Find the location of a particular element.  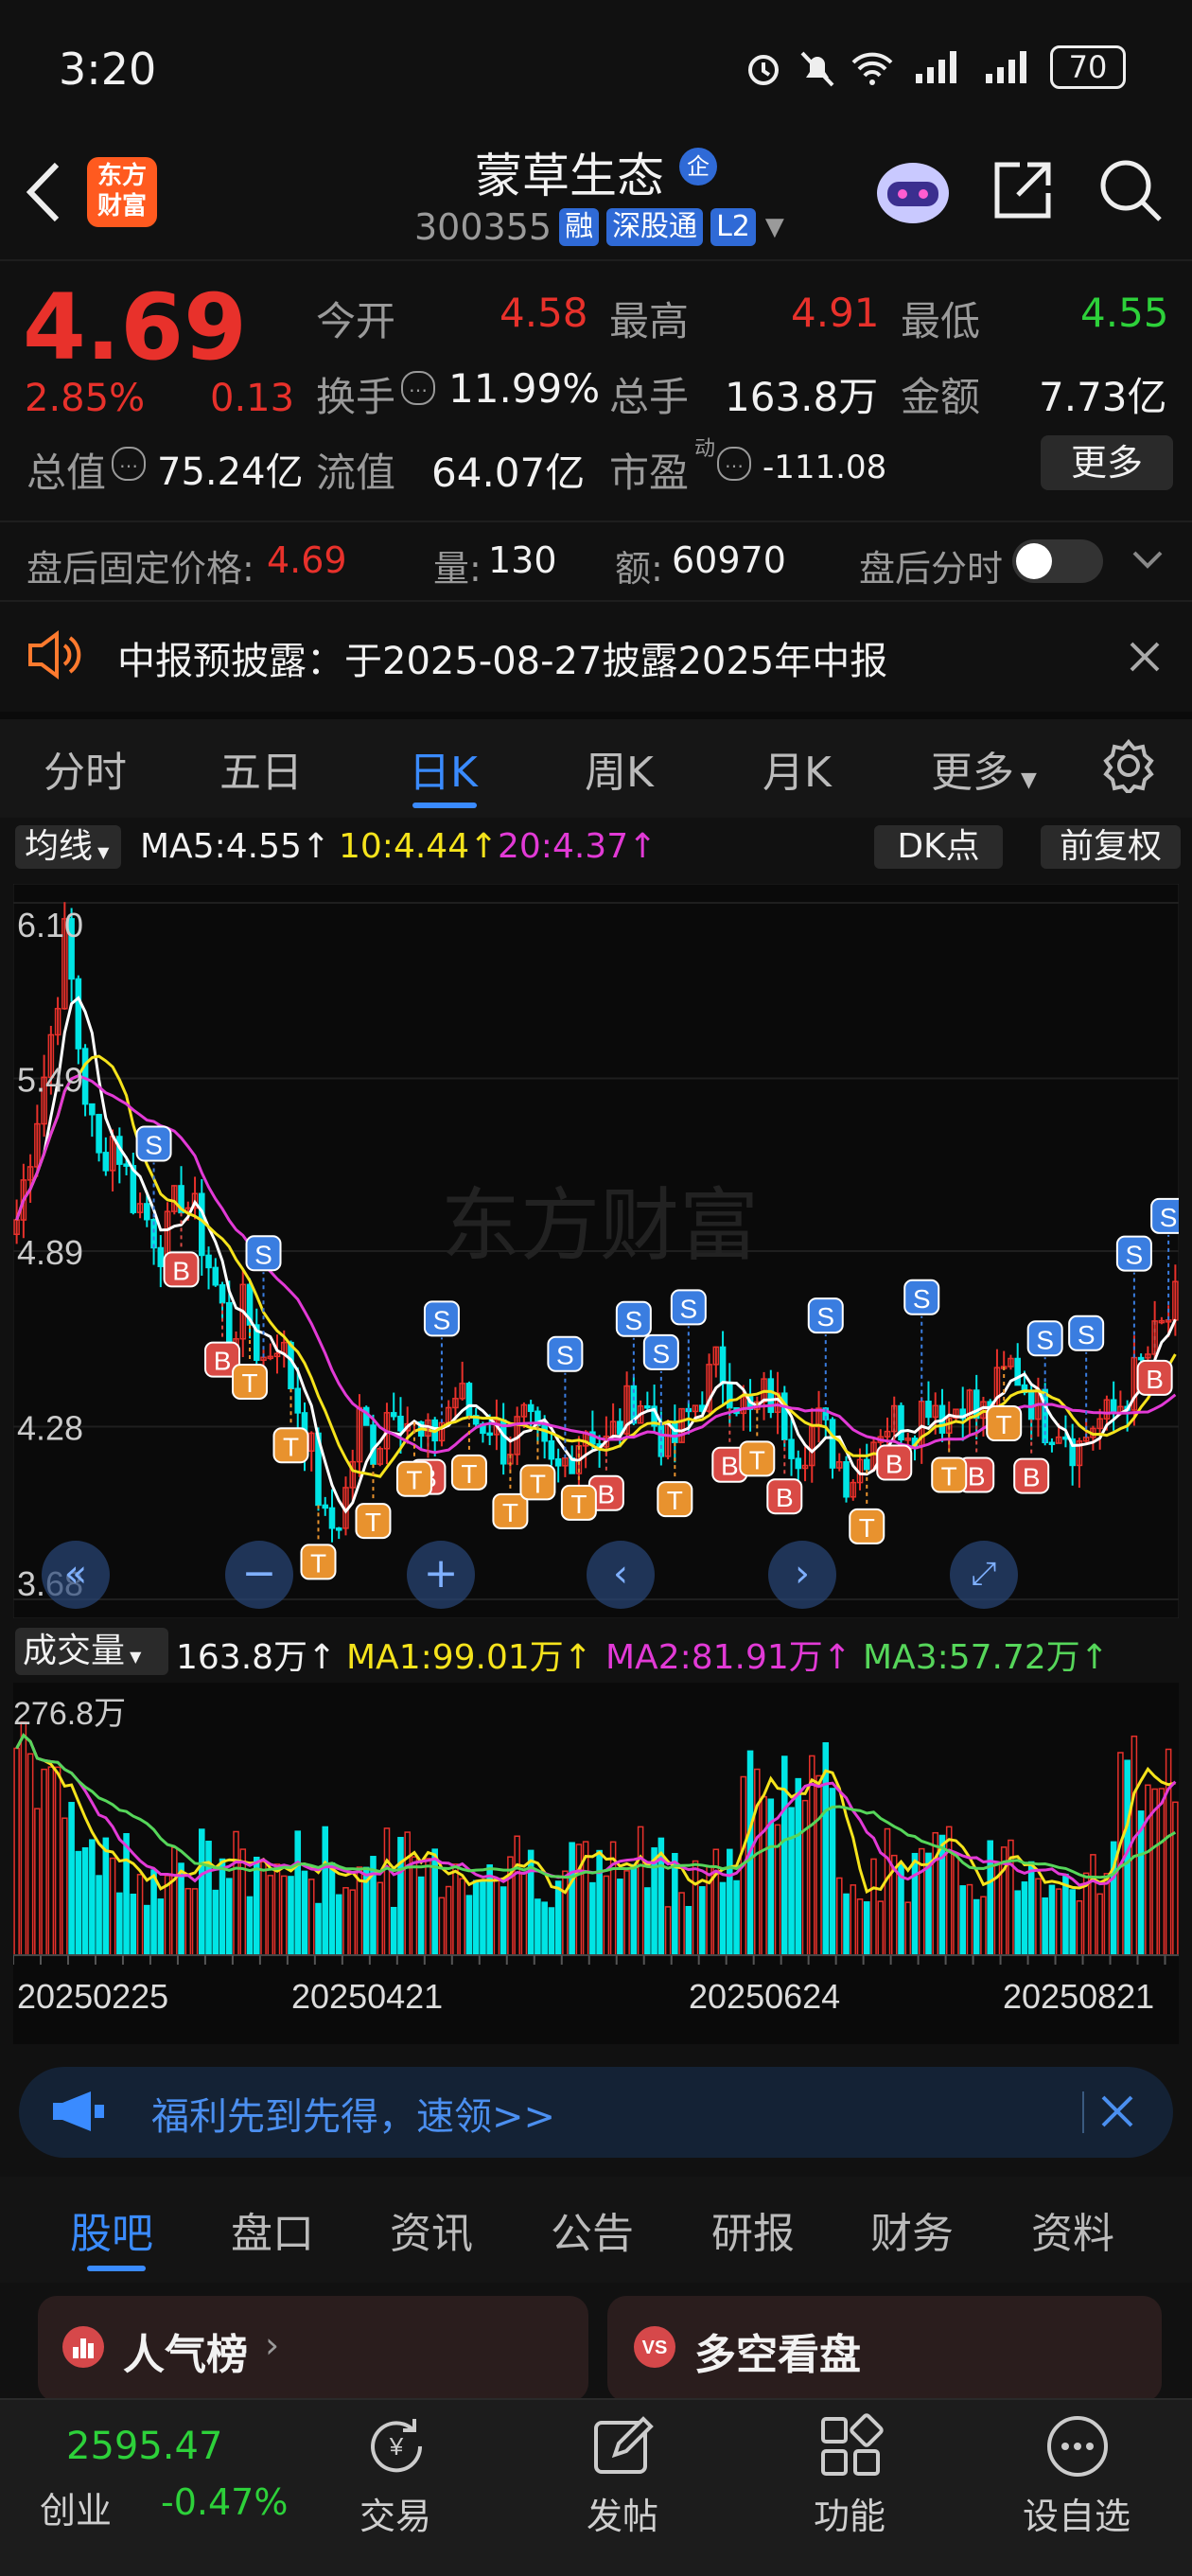

tab-guba: 股吧 is located at coordinates (111, 2229).